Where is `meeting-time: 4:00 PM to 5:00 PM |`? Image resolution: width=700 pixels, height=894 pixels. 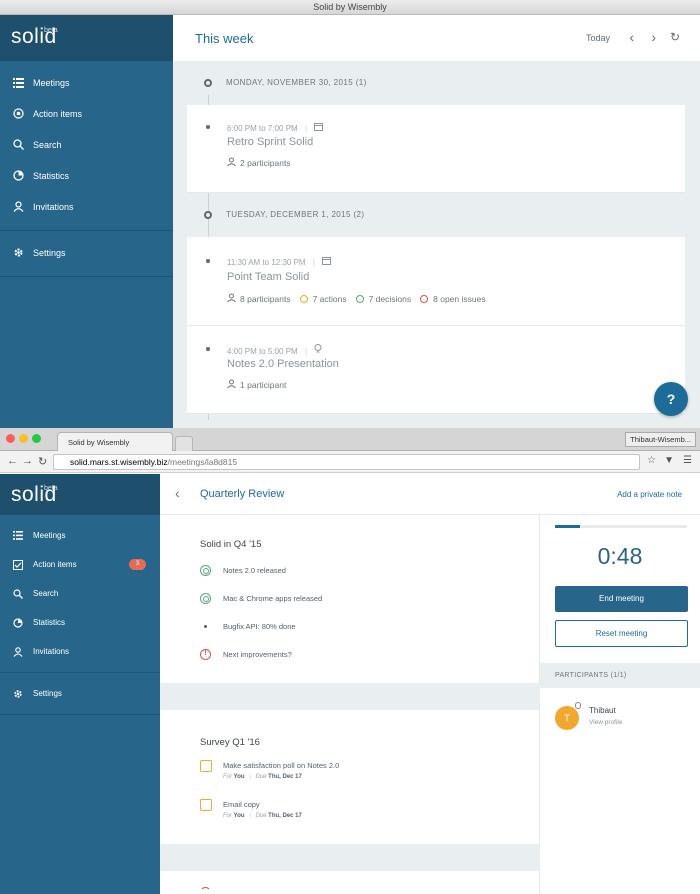 meeting-time: 4:00 PM to 5:00 PM | is located at coordinates (274, 350).